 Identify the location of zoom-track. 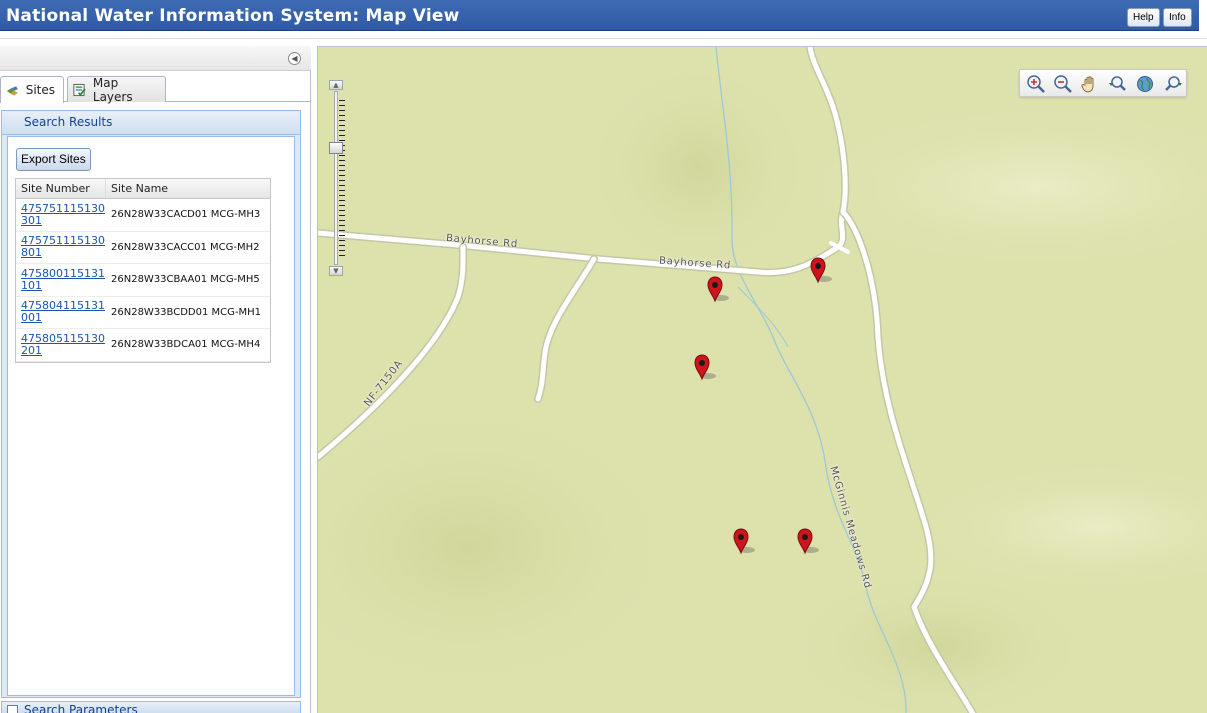
(336, 178).